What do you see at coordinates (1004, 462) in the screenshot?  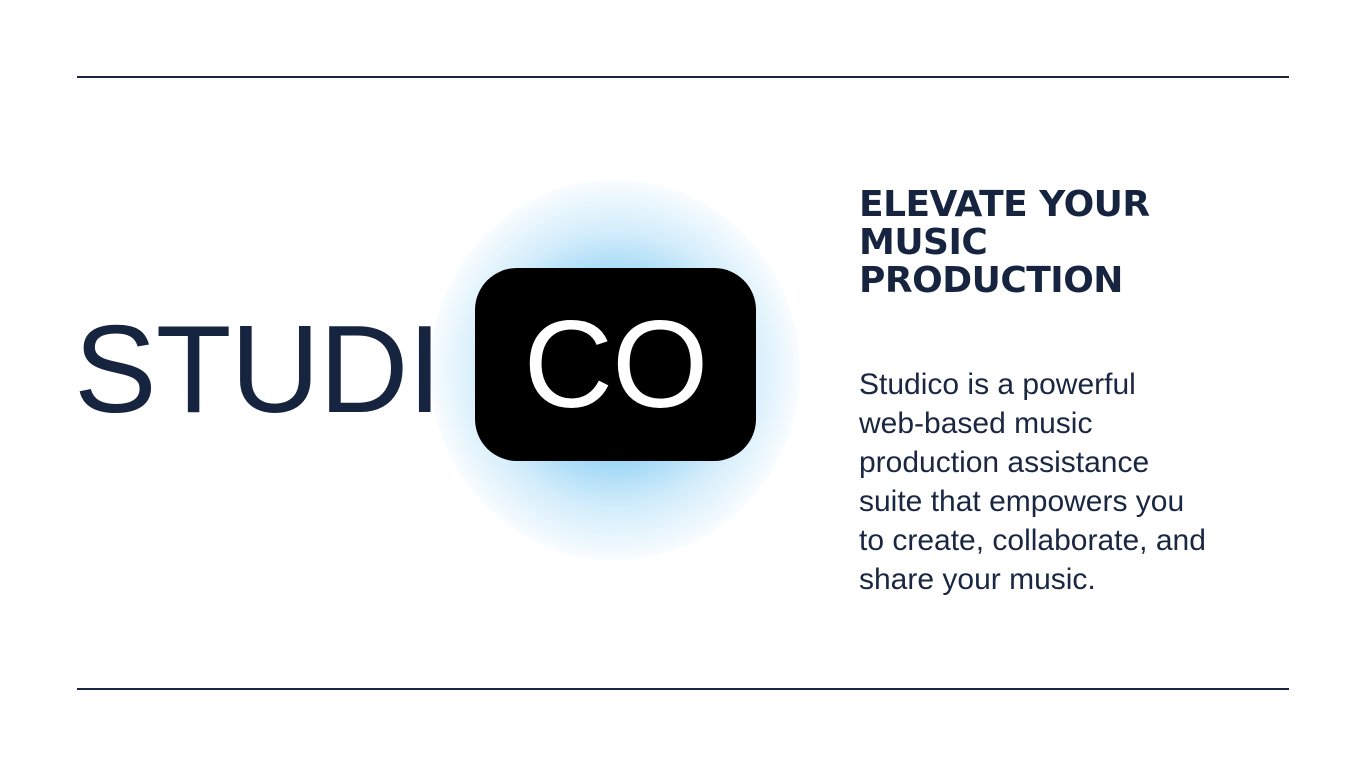 I see `description-line-3: production assistance` at bounding box center [1004, 462].